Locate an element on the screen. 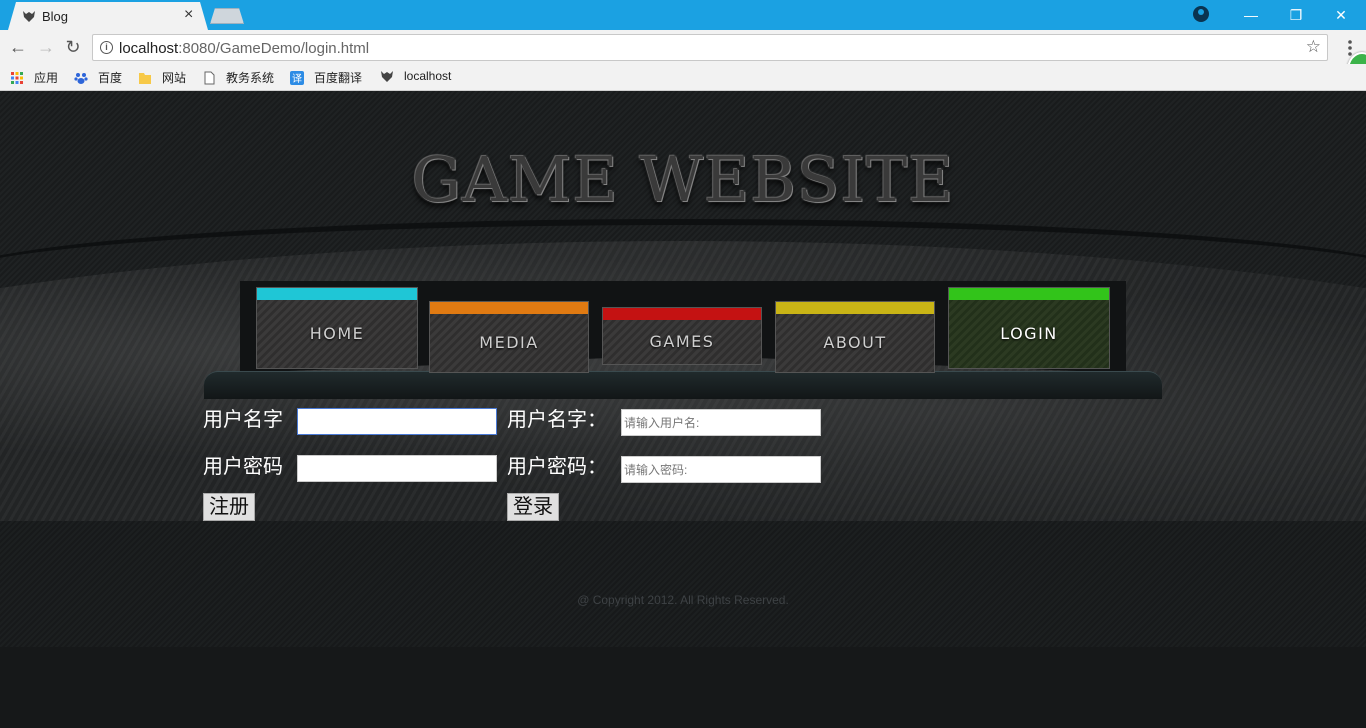 The height and width of the screenshot is (728, 1366). password-label-right: 用户密码： is located at coordinates (557, 467).